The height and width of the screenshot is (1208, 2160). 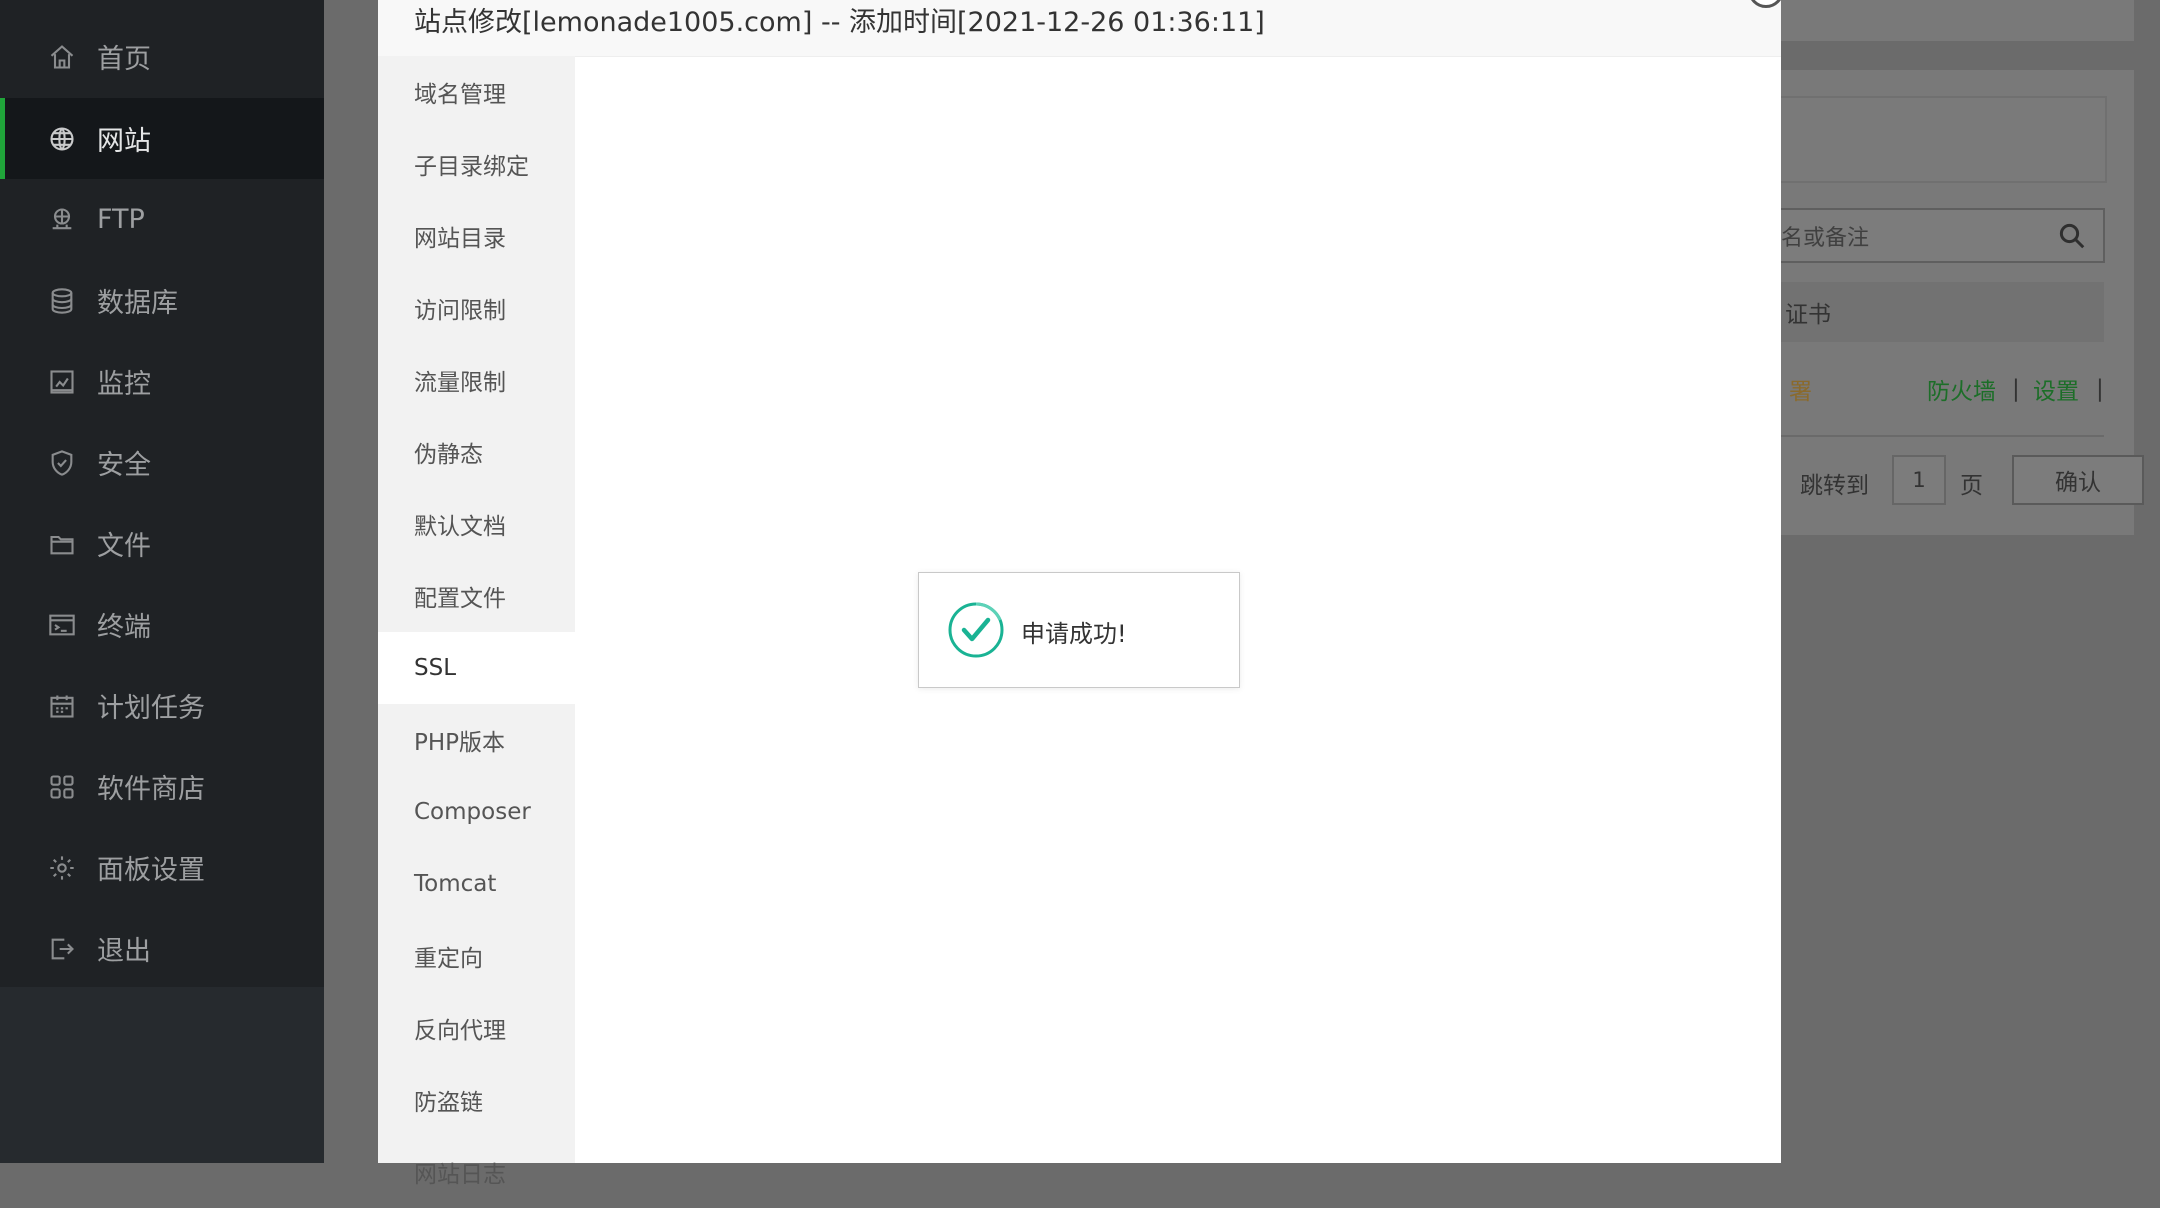 I want to click on ftp-icon, so click(x=62, y=220).